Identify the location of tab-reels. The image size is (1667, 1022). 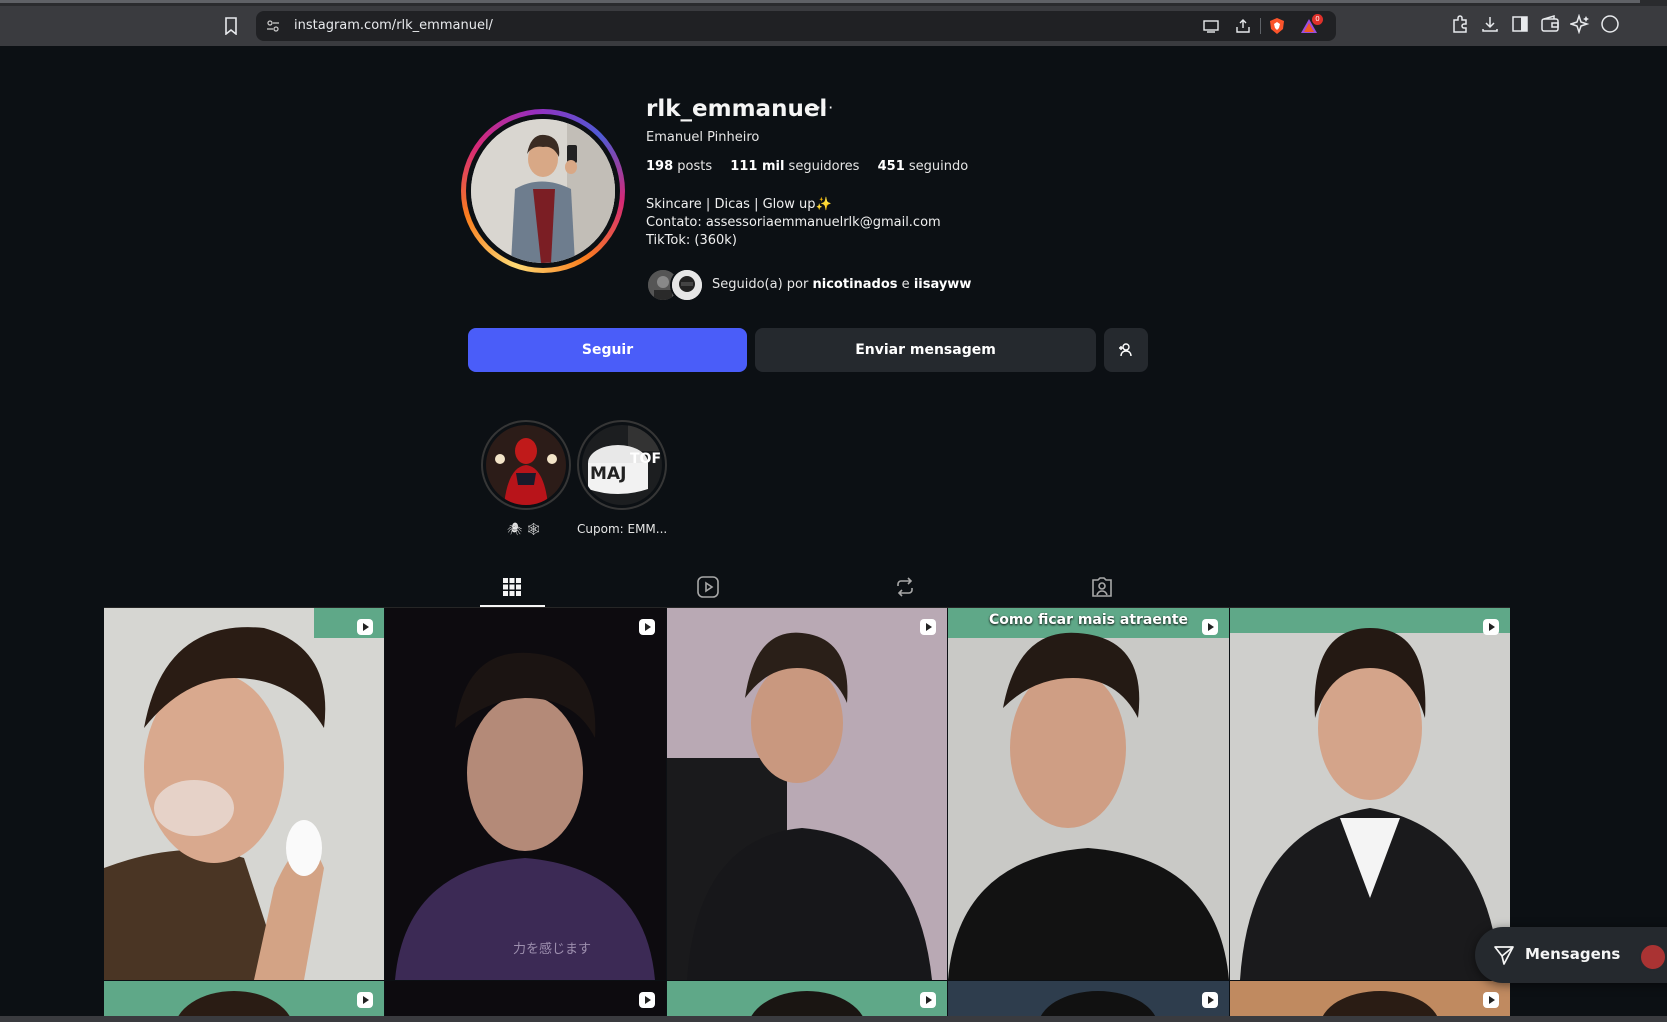
(708, 587).